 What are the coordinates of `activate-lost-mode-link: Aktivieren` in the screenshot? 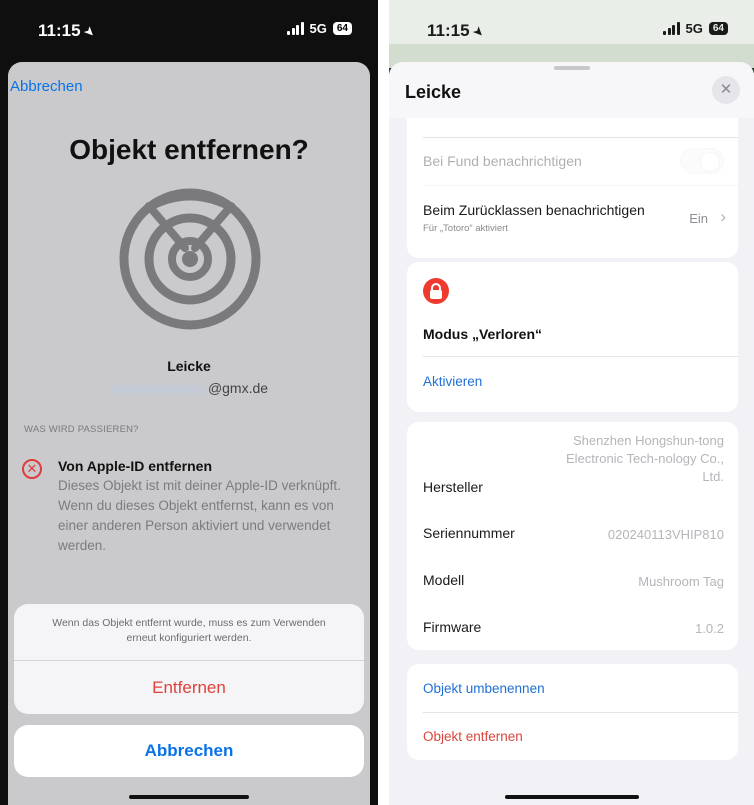 It's located at (452, 381).